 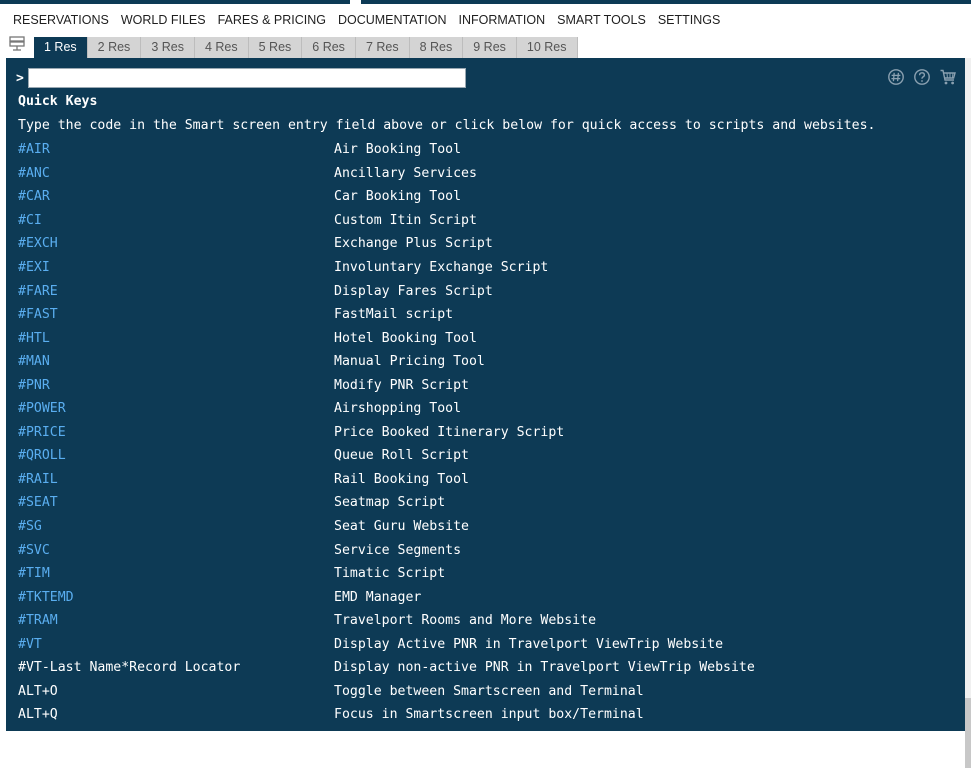 What do you see at coordinates (377, 597) in the screenshot?
I see `quick-key-label: EMD Manager` at bounding box center [377, 597].